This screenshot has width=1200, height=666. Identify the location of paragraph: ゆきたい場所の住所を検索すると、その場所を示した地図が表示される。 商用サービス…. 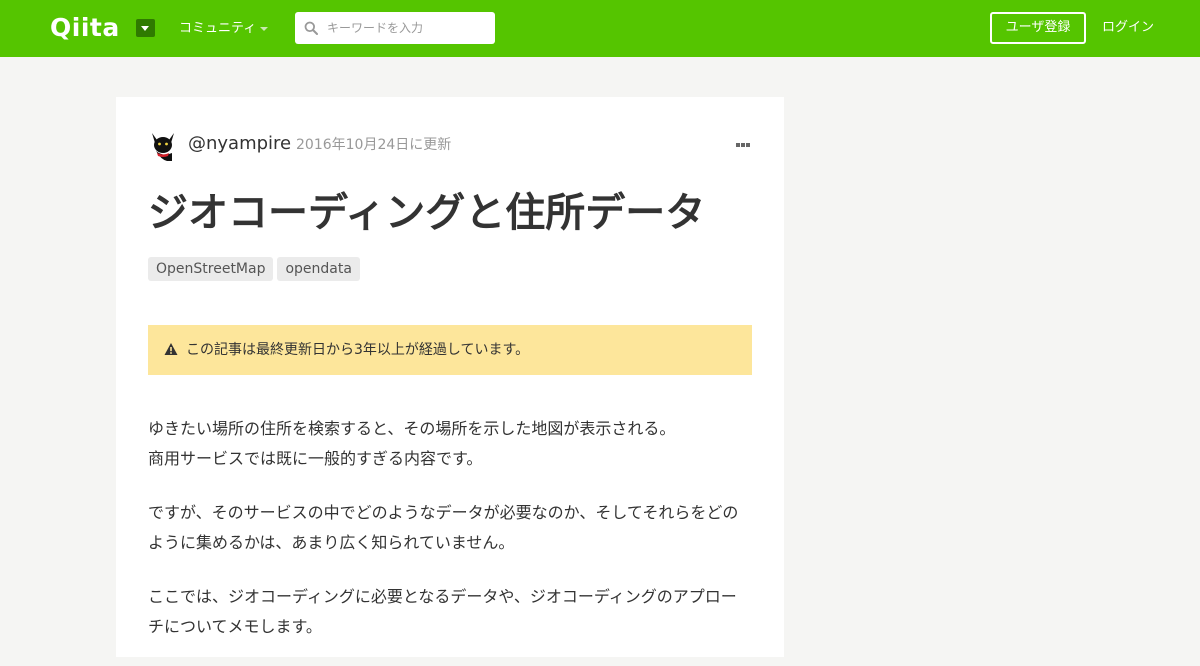
(450, 444).